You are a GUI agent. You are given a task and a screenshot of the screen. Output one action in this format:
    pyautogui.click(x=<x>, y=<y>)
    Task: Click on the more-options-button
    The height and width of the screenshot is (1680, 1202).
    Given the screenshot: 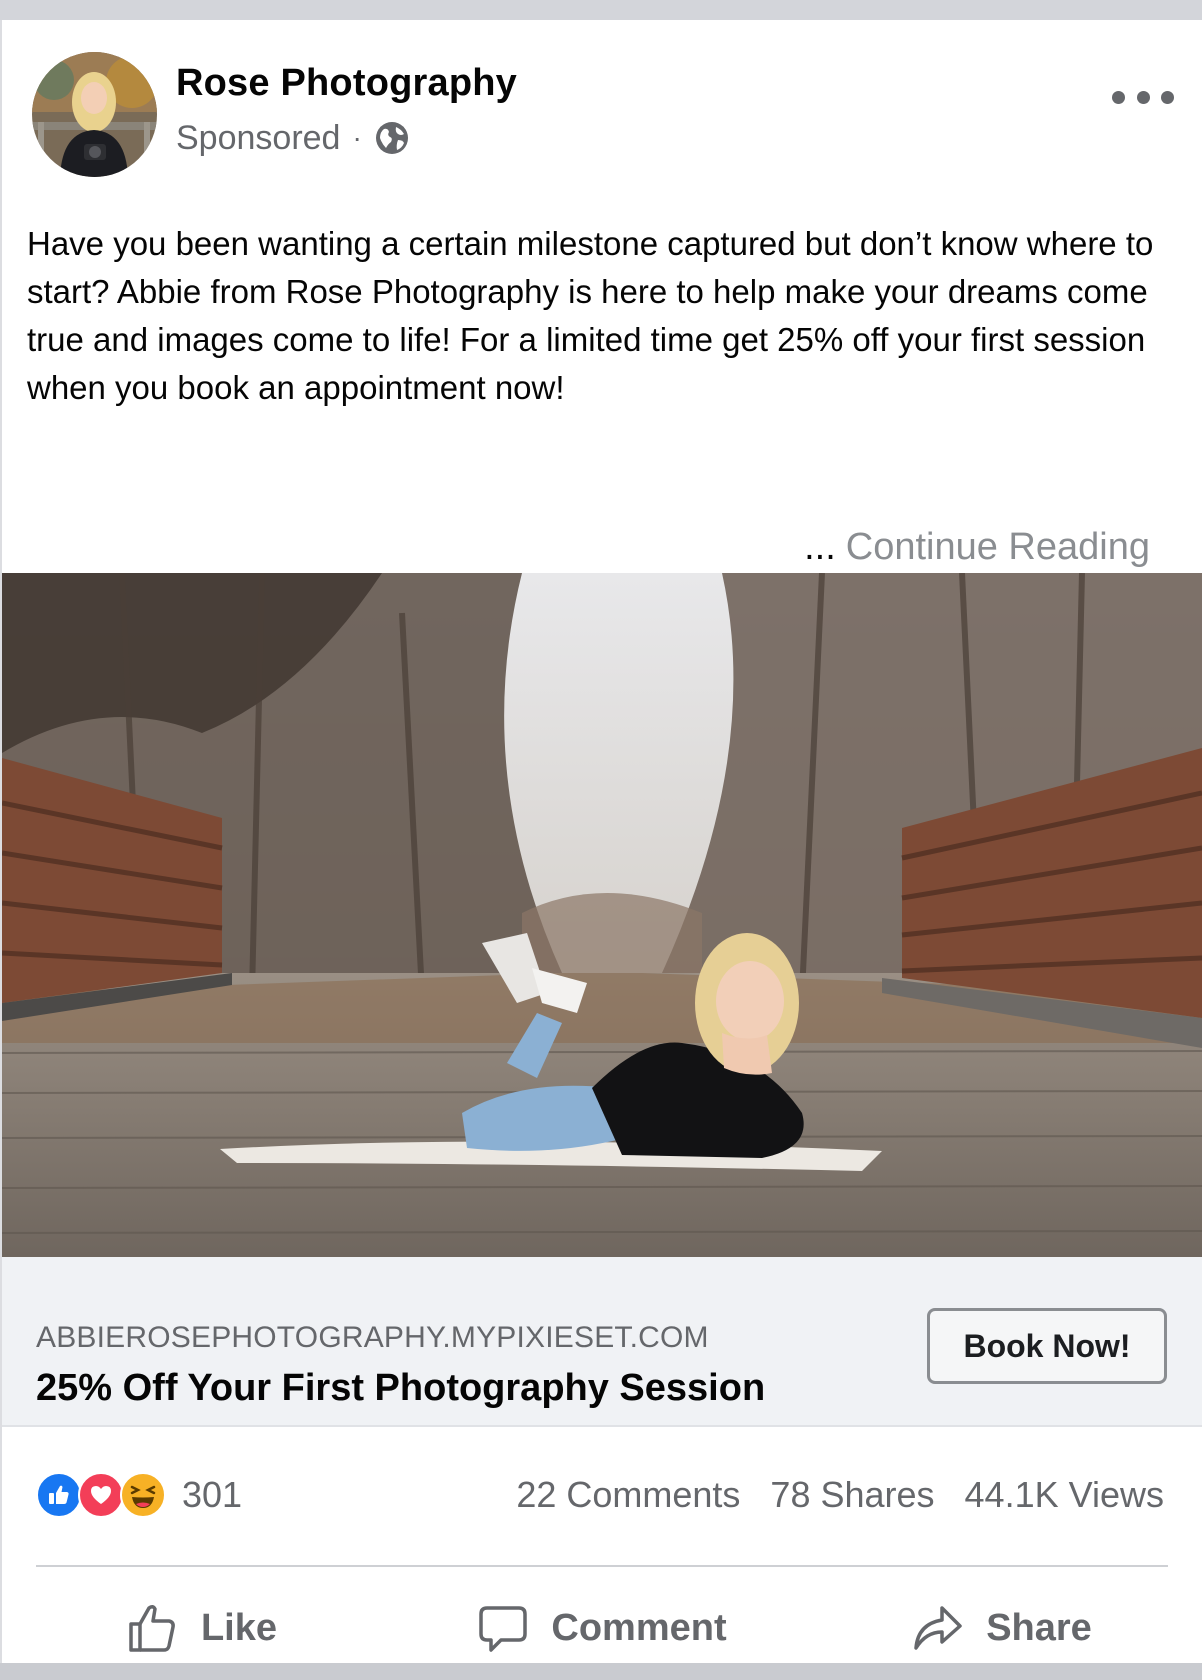 What is the action you would take?
    pyautogui.click(x=1143, y=97)
    